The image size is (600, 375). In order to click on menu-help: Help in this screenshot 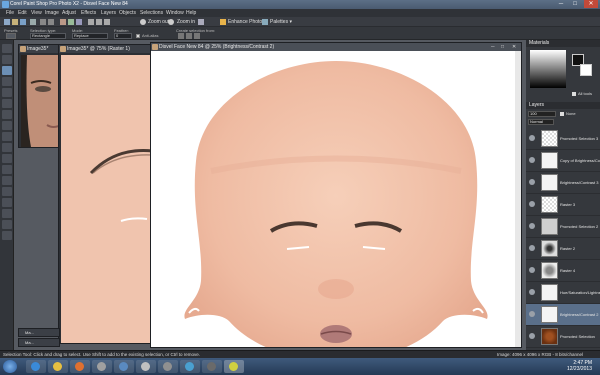, I will do `click(191, 13)`.